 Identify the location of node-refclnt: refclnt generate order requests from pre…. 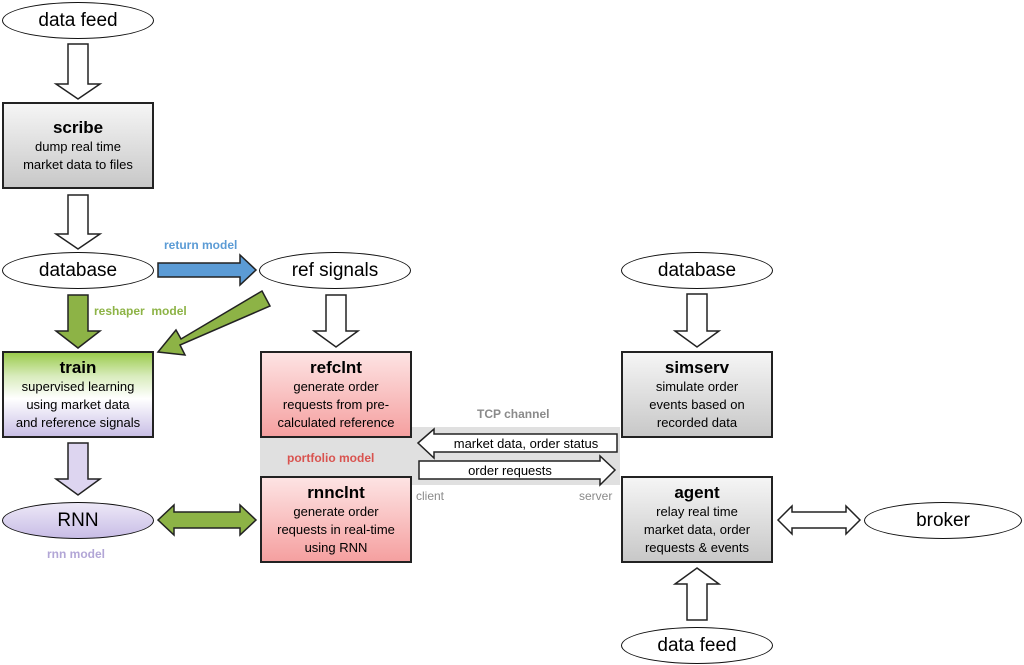
(336, 394).